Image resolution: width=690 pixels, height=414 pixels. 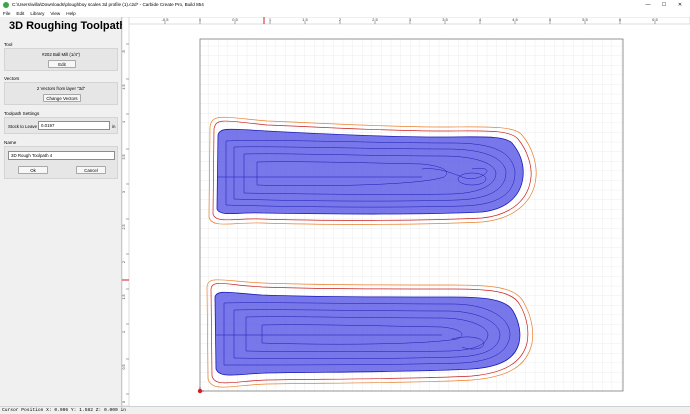 What do you see at coordinates (20, 13) in the screenshot?
I see `menu-edit: Edit` at bounding box center [20, 13].